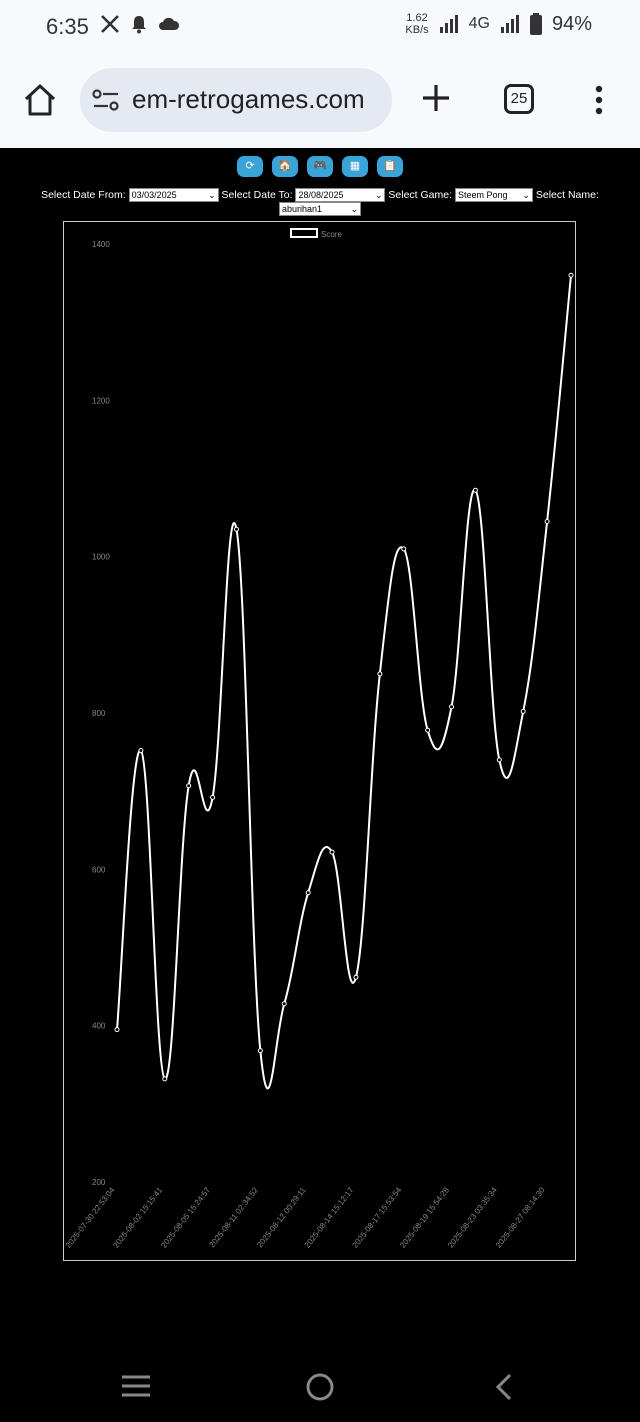 This screenshot has height=1422, width=640. What do you see at coordinates (520, 1217) in the screenshot?
I see `x-tick-label: 2025-08-27 08:14:30` at bounding box center [520, 1217].